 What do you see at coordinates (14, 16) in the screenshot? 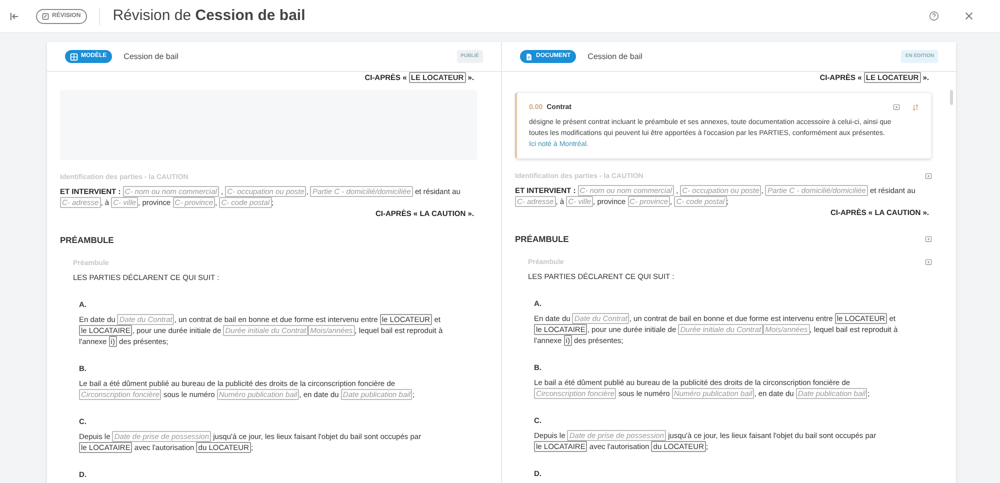
I see `collapse-icon` at bounding box center [14, 16].